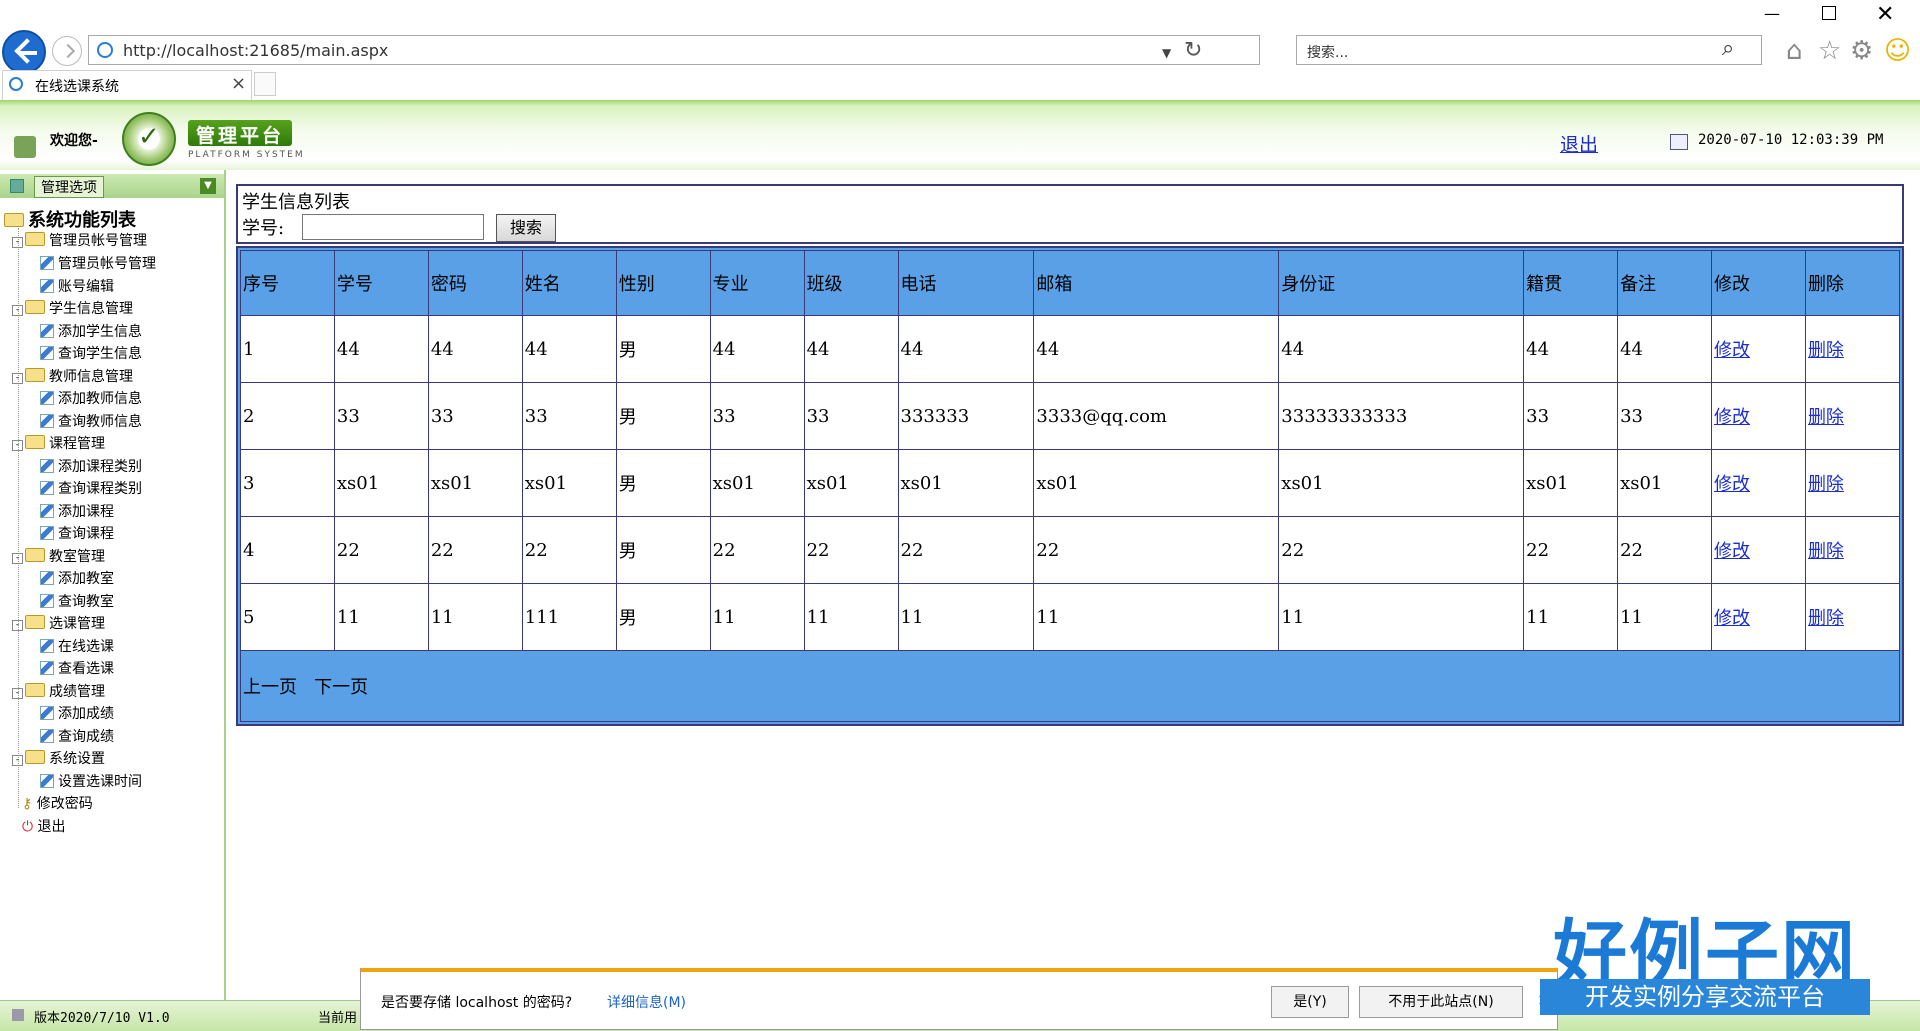  I want to click on tree-item-add-classroom: 添加教室, so click(77, 578).